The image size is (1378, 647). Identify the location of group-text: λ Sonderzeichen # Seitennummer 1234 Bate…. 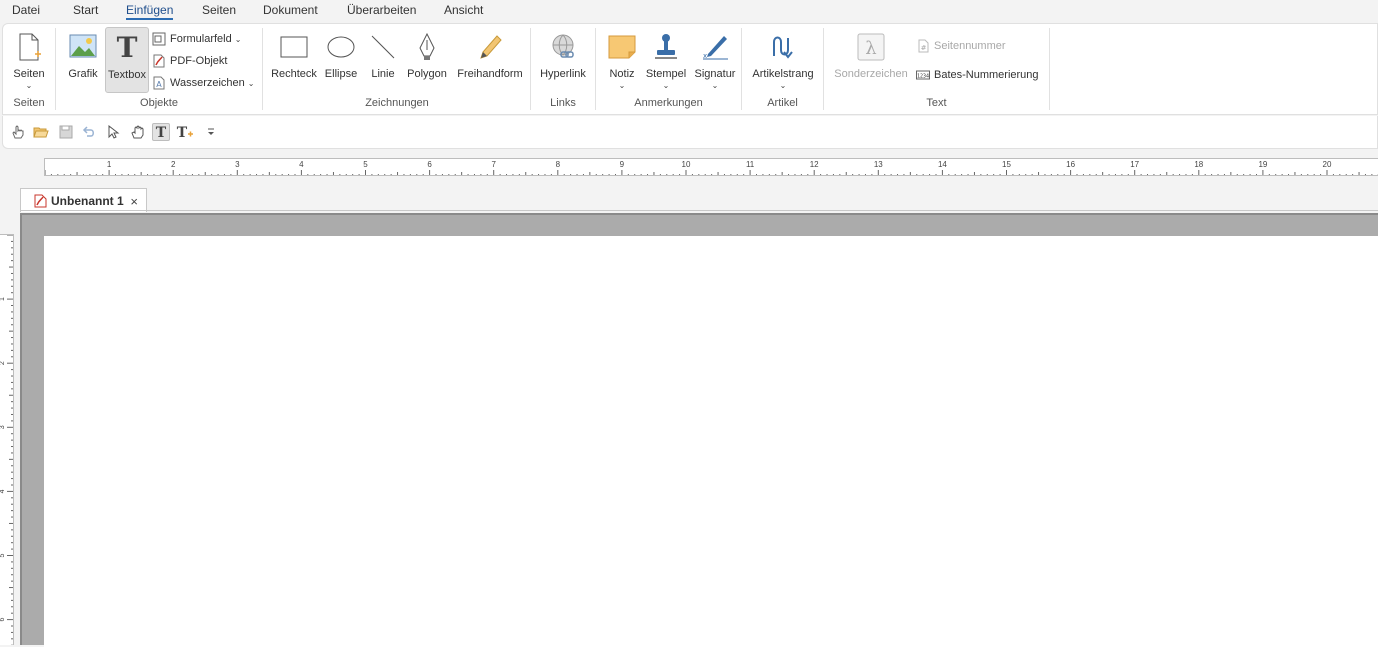
(936, 69).